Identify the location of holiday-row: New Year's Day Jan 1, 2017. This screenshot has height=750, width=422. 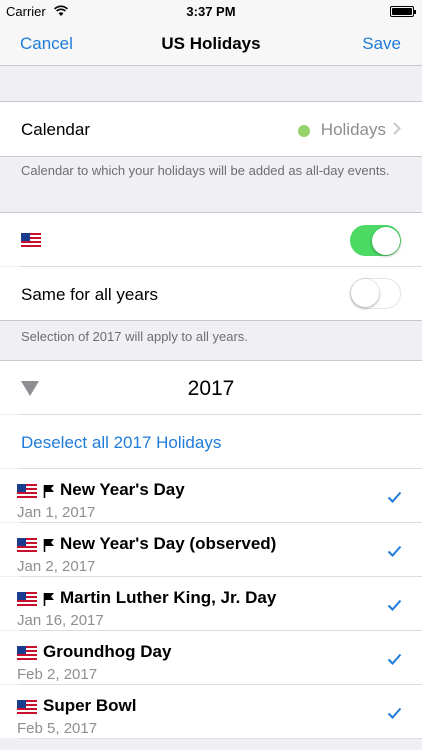
(211, 495).